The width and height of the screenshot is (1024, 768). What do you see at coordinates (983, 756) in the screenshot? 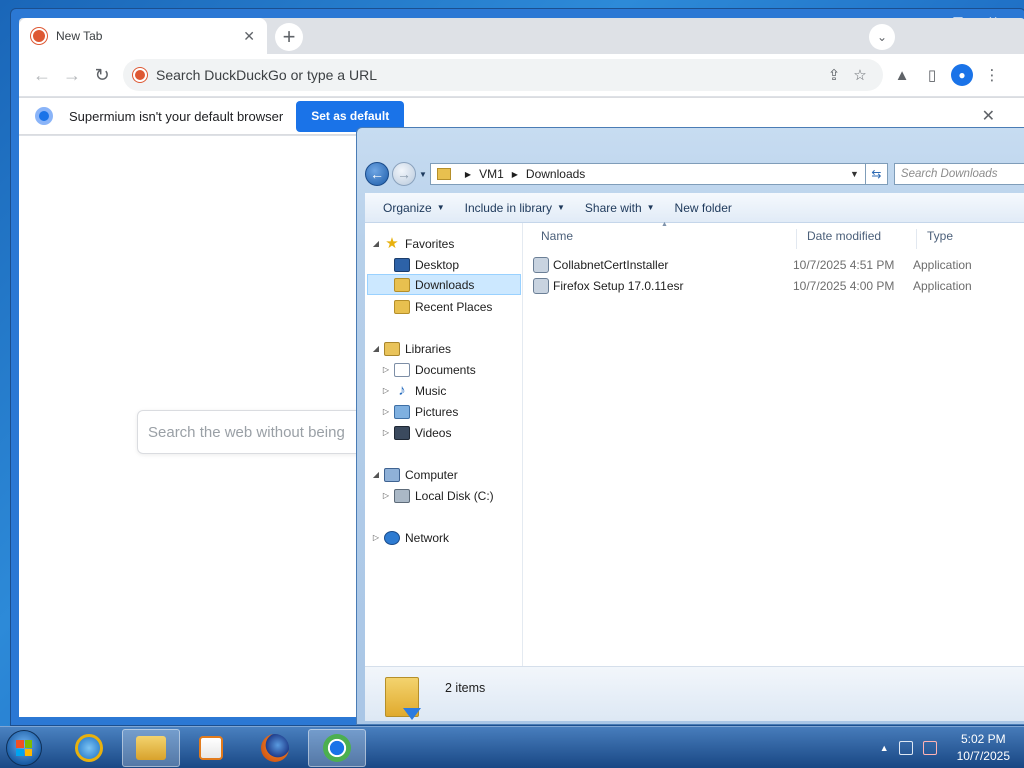
I see `clock-date: 10/7/2025` at bounding box center [983, 756].